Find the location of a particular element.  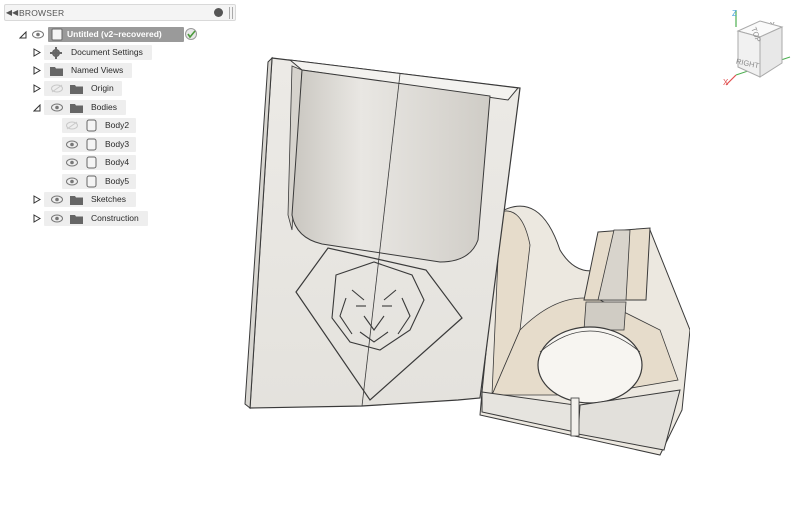

tree-item-body5: Body5 is located at coordinates (120, 181).